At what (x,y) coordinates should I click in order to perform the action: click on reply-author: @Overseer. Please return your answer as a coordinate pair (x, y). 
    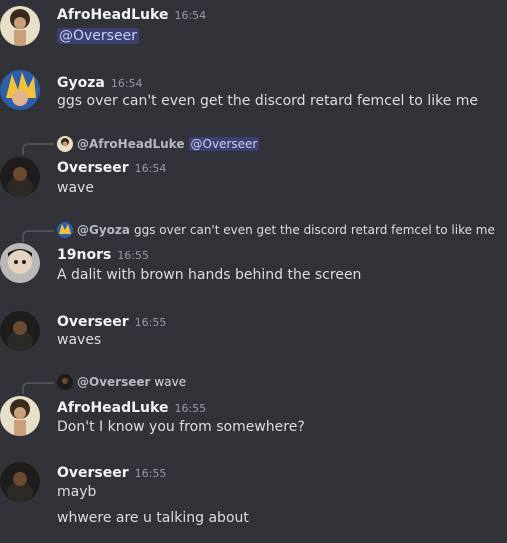
    Looking at the image, I should click on (113, 382).